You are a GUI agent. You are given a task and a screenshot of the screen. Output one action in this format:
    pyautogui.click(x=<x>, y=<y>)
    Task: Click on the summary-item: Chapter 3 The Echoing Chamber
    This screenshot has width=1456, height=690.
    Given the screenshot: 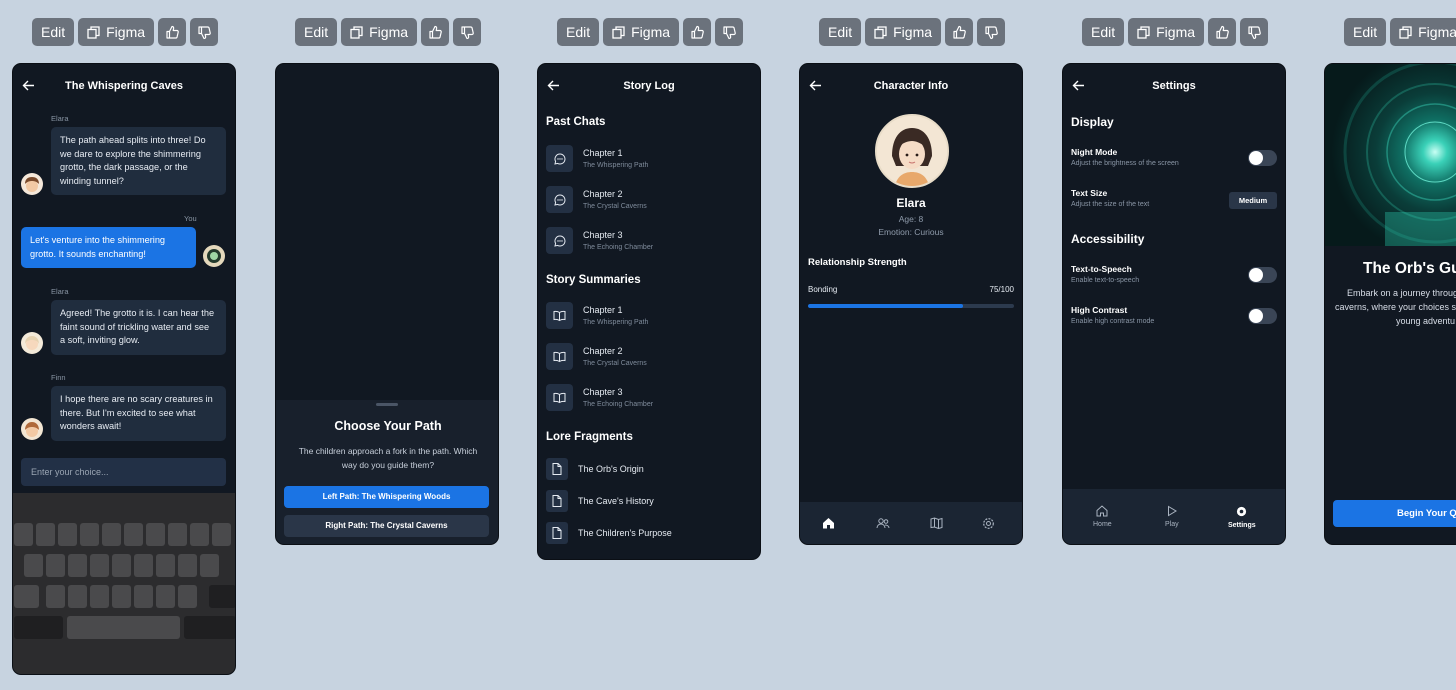 What is the action you would take?
    pyautogui.click(x=649, y=399)
    